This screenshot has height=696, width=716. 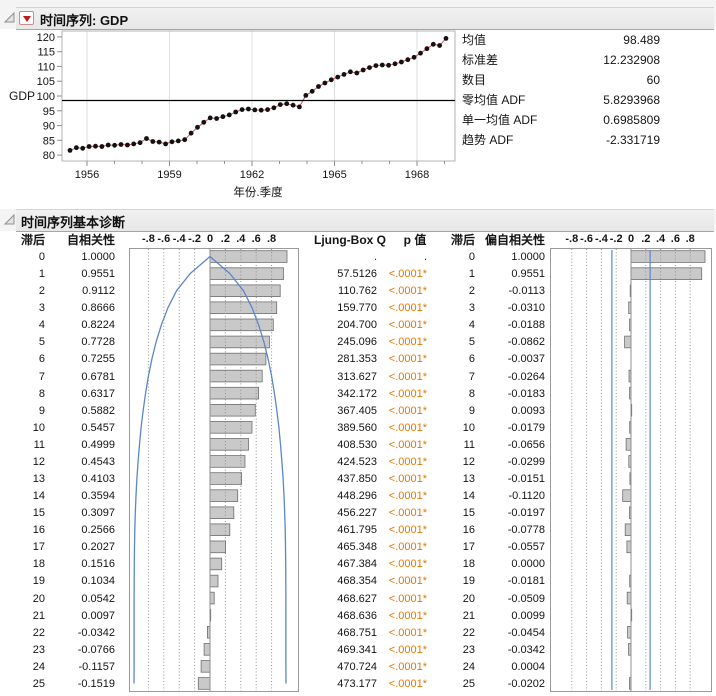 What do you see at coordinates (528, 410) in the screenshot?
I see `table-cell: 0.0093` at bounding box center [528, 410].